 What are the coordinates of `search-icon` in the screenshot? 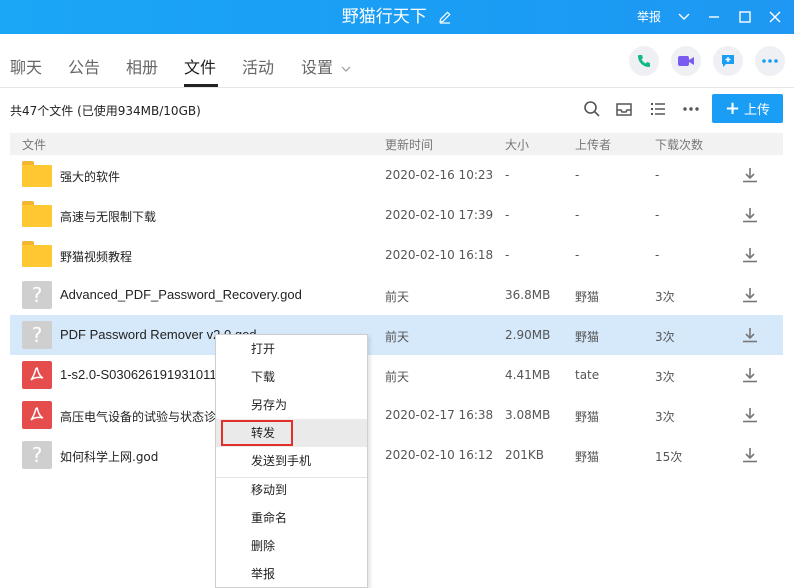 It's located at (592, 109).